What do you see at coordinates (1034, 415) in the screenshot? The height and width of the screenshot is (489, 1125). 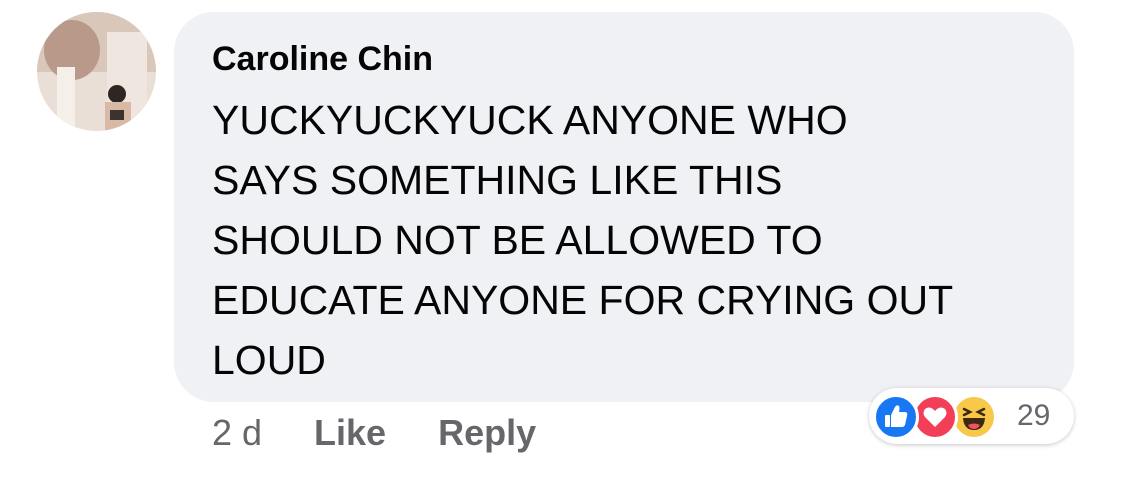 I see `reaction-count: 29` at bounding box center [1034, 415].